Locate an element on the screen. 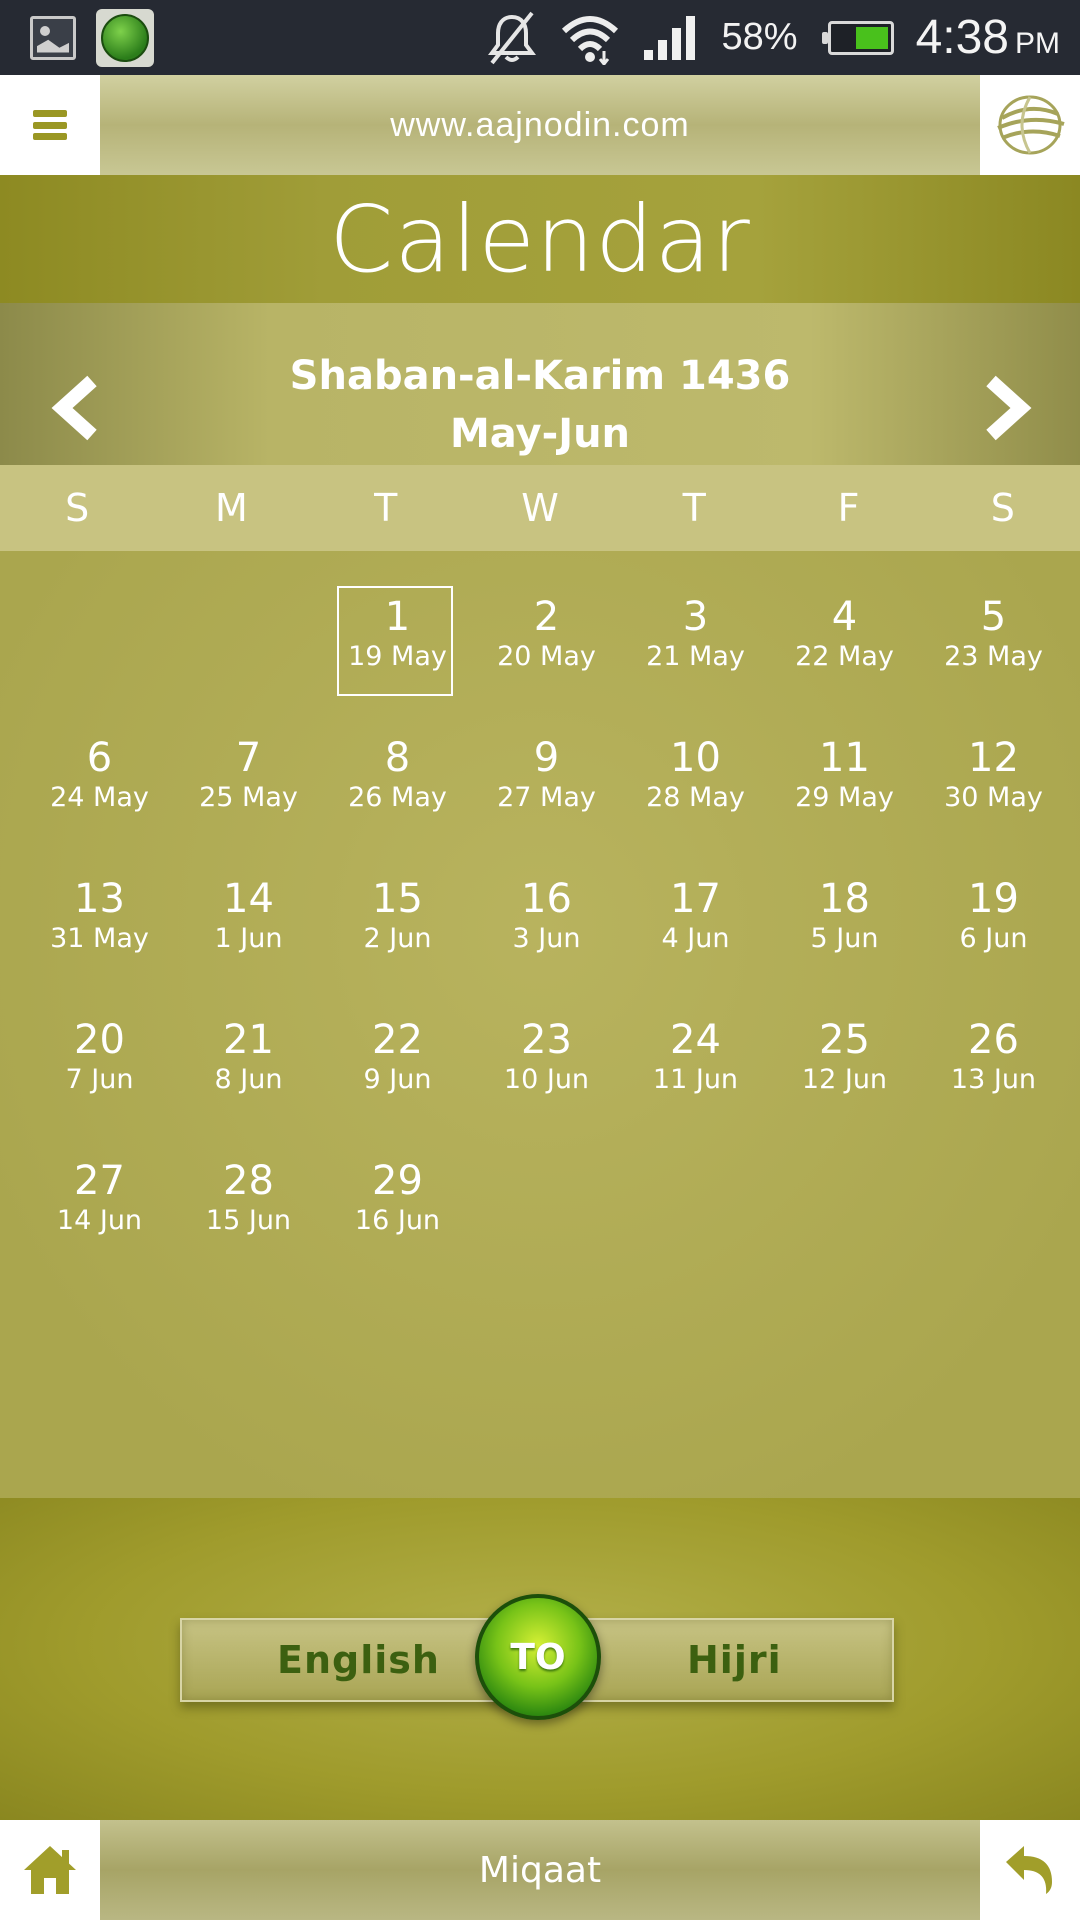  gregorian-date: 14 Jun is located at coordinates (99, 1220).